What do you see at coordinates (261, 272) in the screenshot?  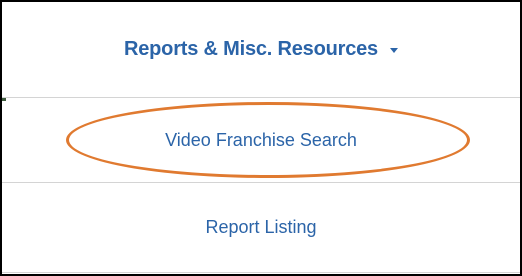 I see `menu-divider` at bounding box center [261, 272].